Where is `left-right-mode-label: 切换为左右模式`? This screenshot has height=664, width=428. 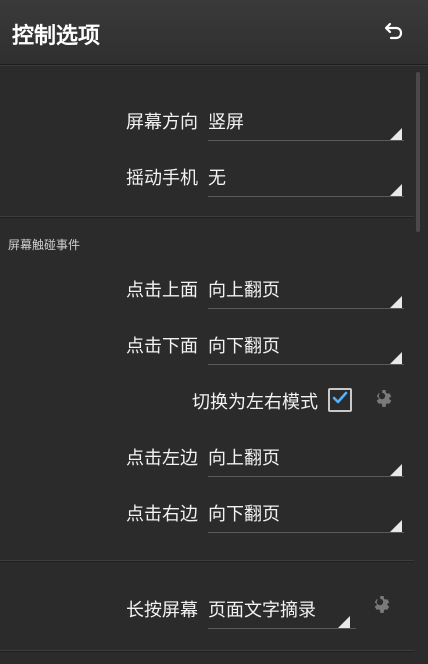
left-right-mode-label: 切换为左右模式 is located at coordinates (255, 402).